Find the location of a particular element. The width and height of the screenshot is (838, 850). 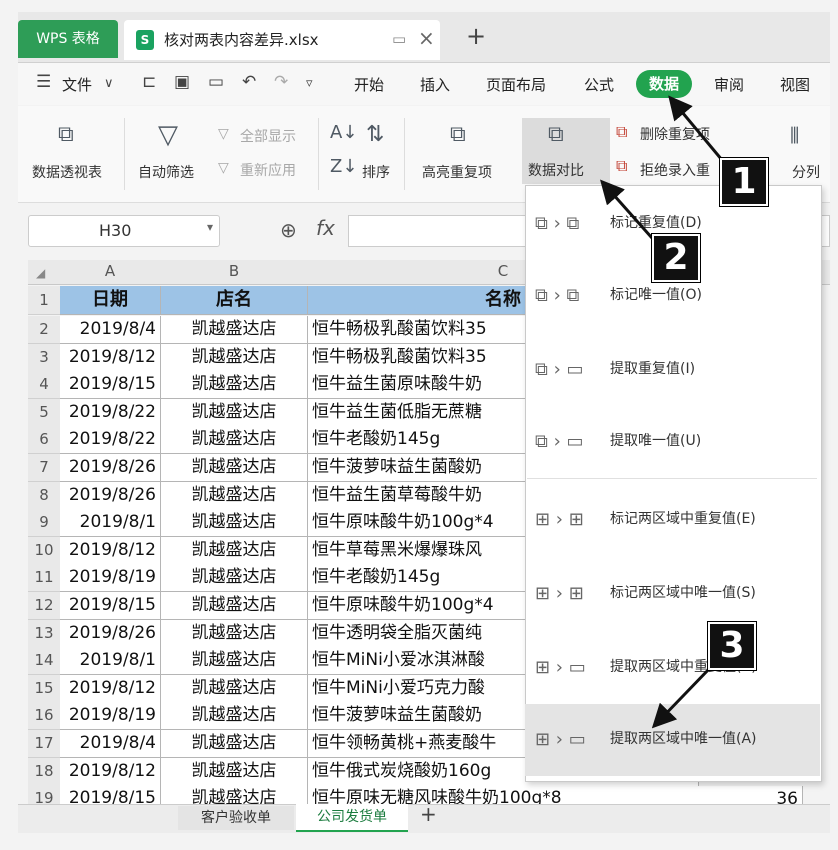

annotation-arrows is located at coordinates (662, 412).